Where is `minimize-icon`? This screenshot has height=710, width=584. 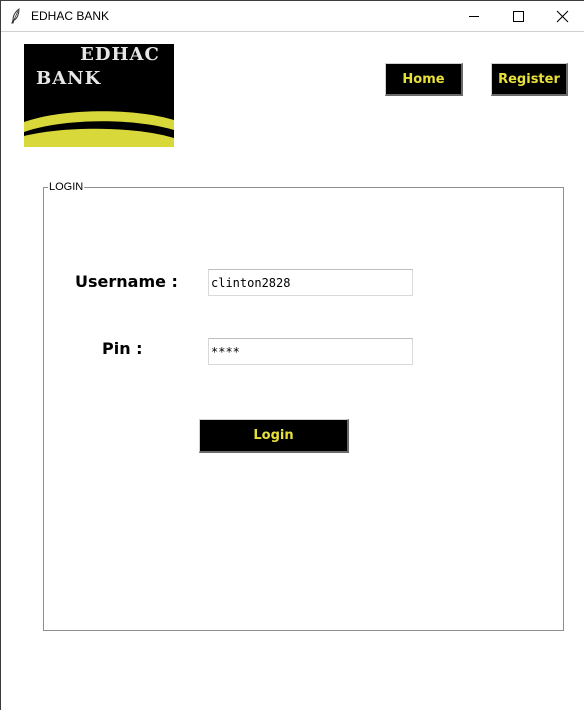 minimize-icon is located at coordinates (474, 16).